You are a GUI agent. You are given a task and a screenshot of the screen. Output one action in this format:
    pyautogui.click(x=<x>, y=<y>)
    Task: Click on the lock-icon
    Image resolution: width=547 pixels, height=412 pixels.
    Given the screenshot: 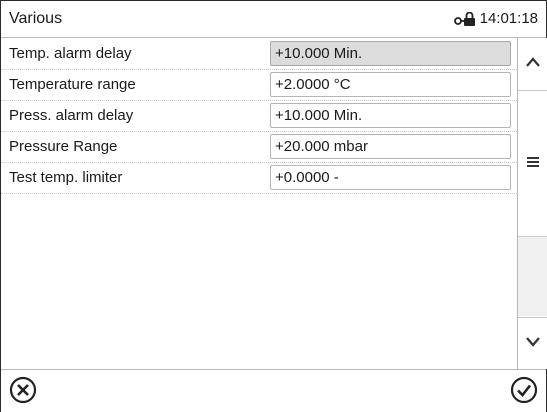 What is the action you would take?
    pyautogui.click(x=464, y=19)
    